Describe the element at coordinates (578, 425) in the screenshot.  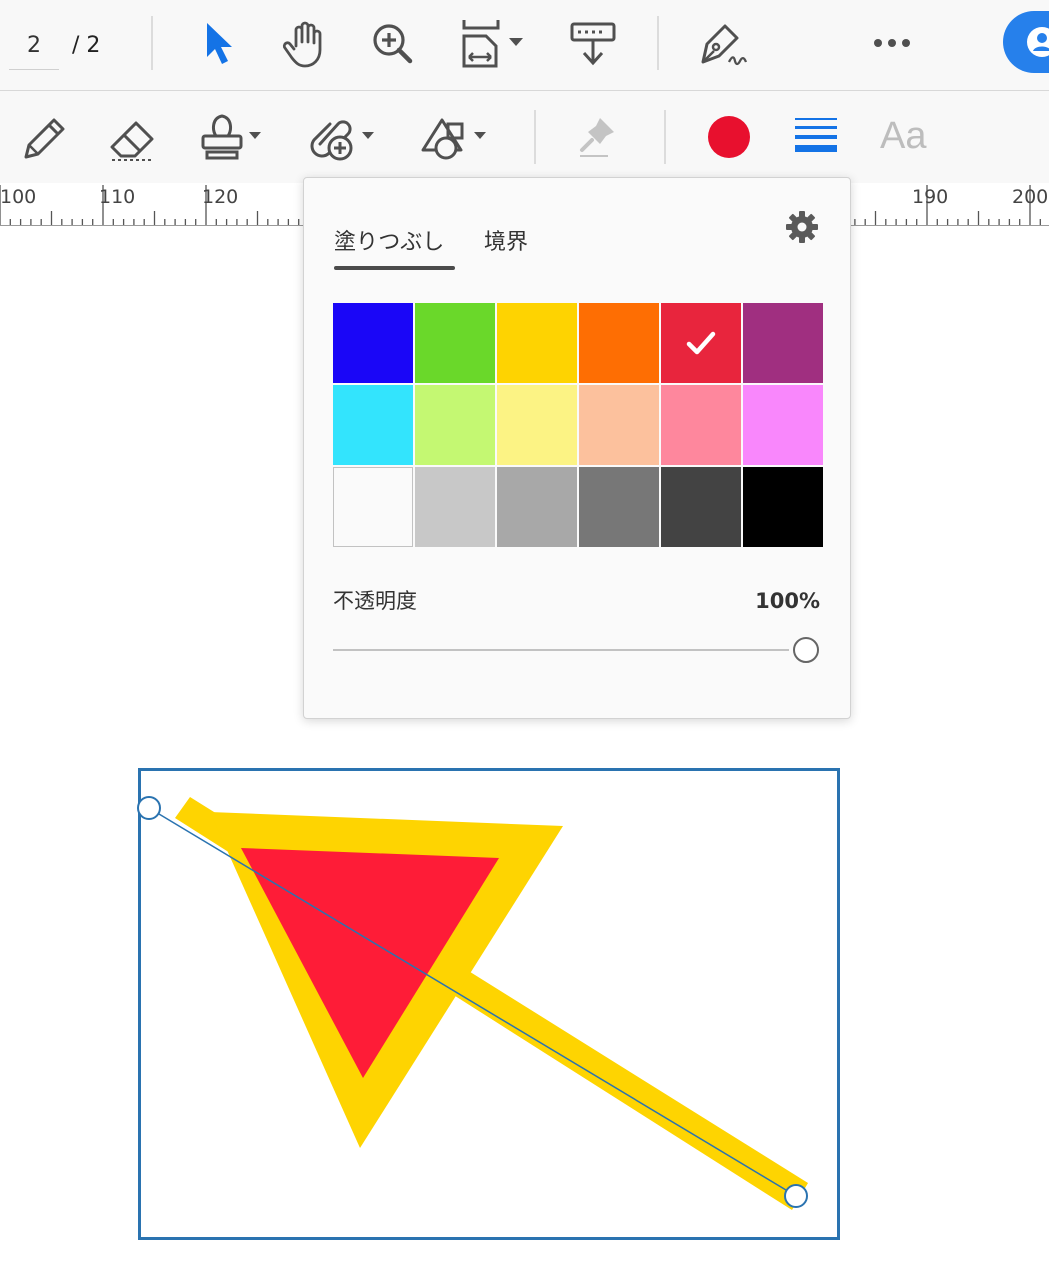
I see `color-swatch-grid` at that location.